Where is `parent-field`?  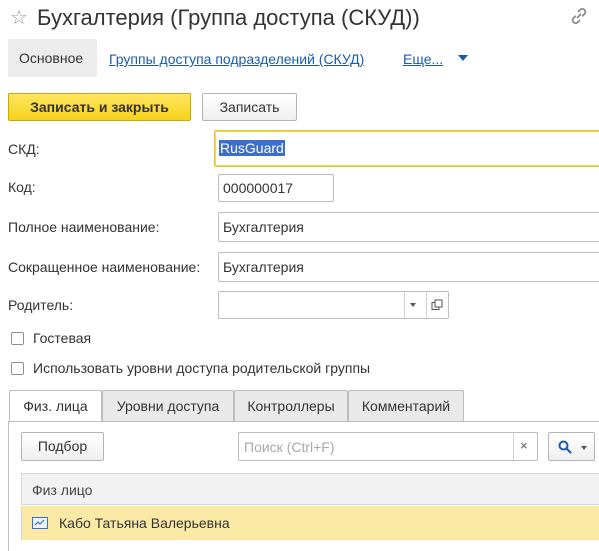 parent-field is located at coordinates (333, 305).